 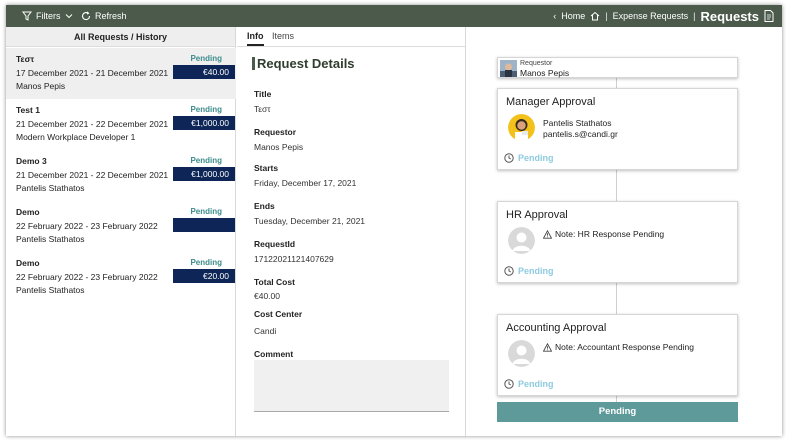 I want to click on chevron-down-icon, so click(x=68, y=16).